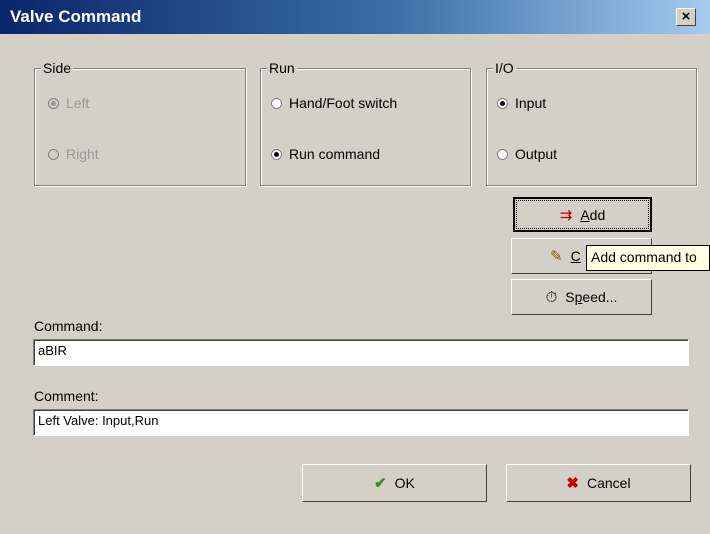 The height and width of the screenshot is (534, 710). What do you see at coordinates (648, 258) in the screenshot?
I see `add-tooltip: Add command to` at bounding box center [648, 258].